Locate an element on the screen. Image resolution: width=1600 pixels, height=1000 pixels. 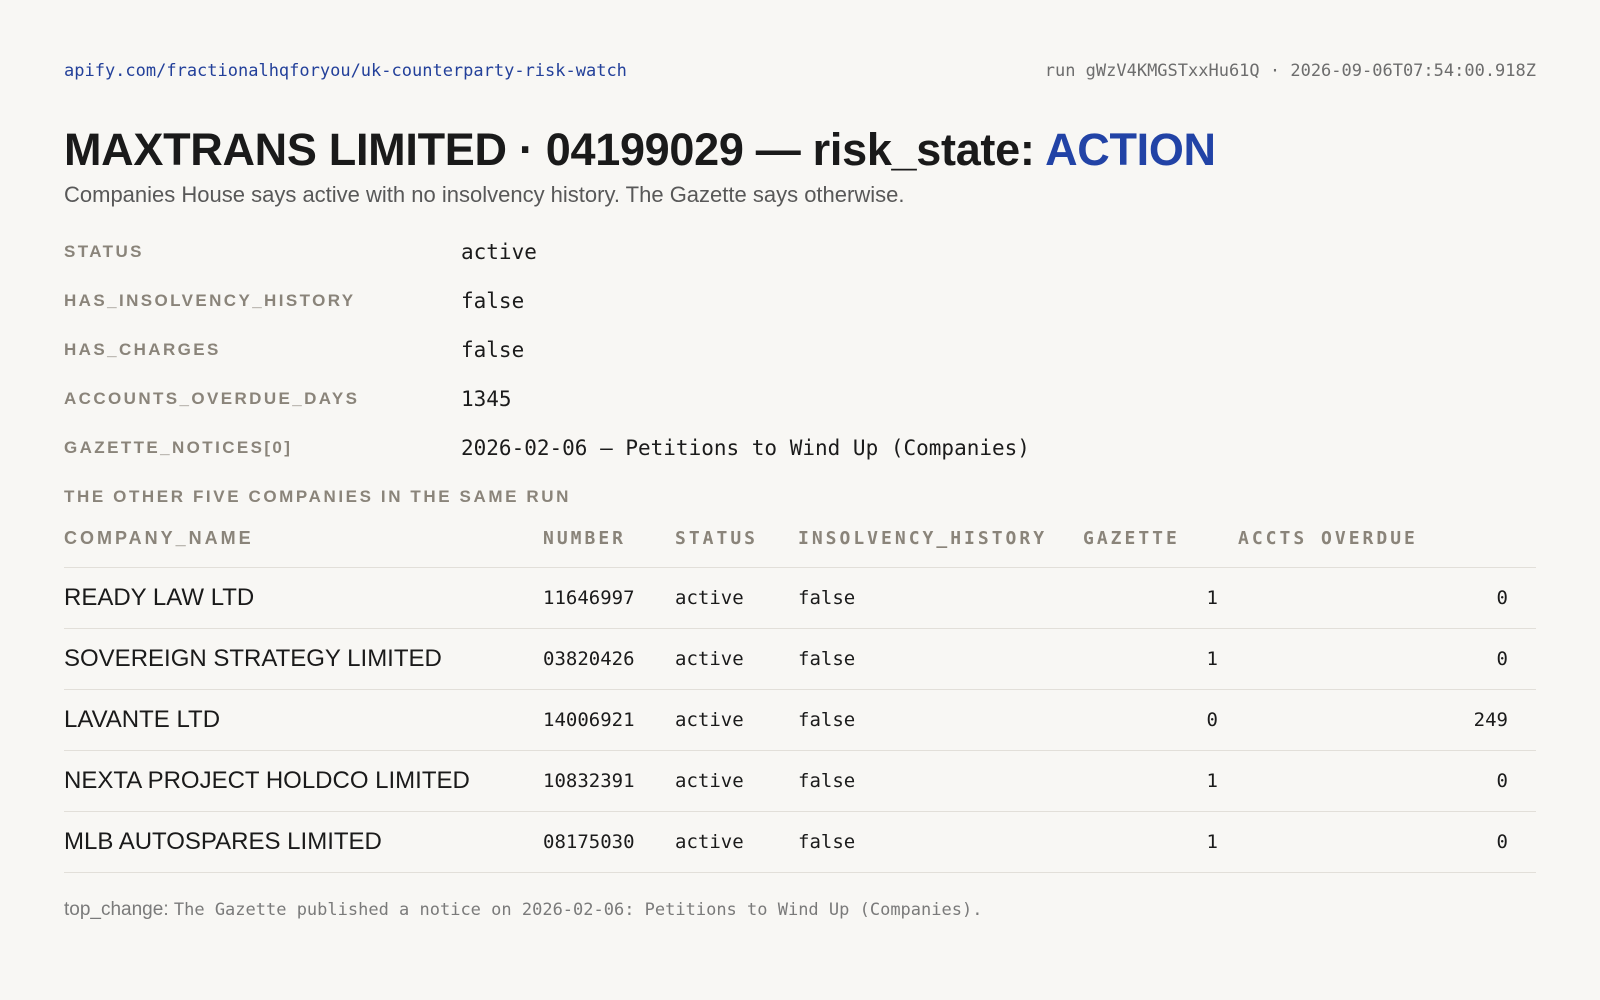
column-header: INSOLVENCY_HISTORY is located at coordinates (923, 539).